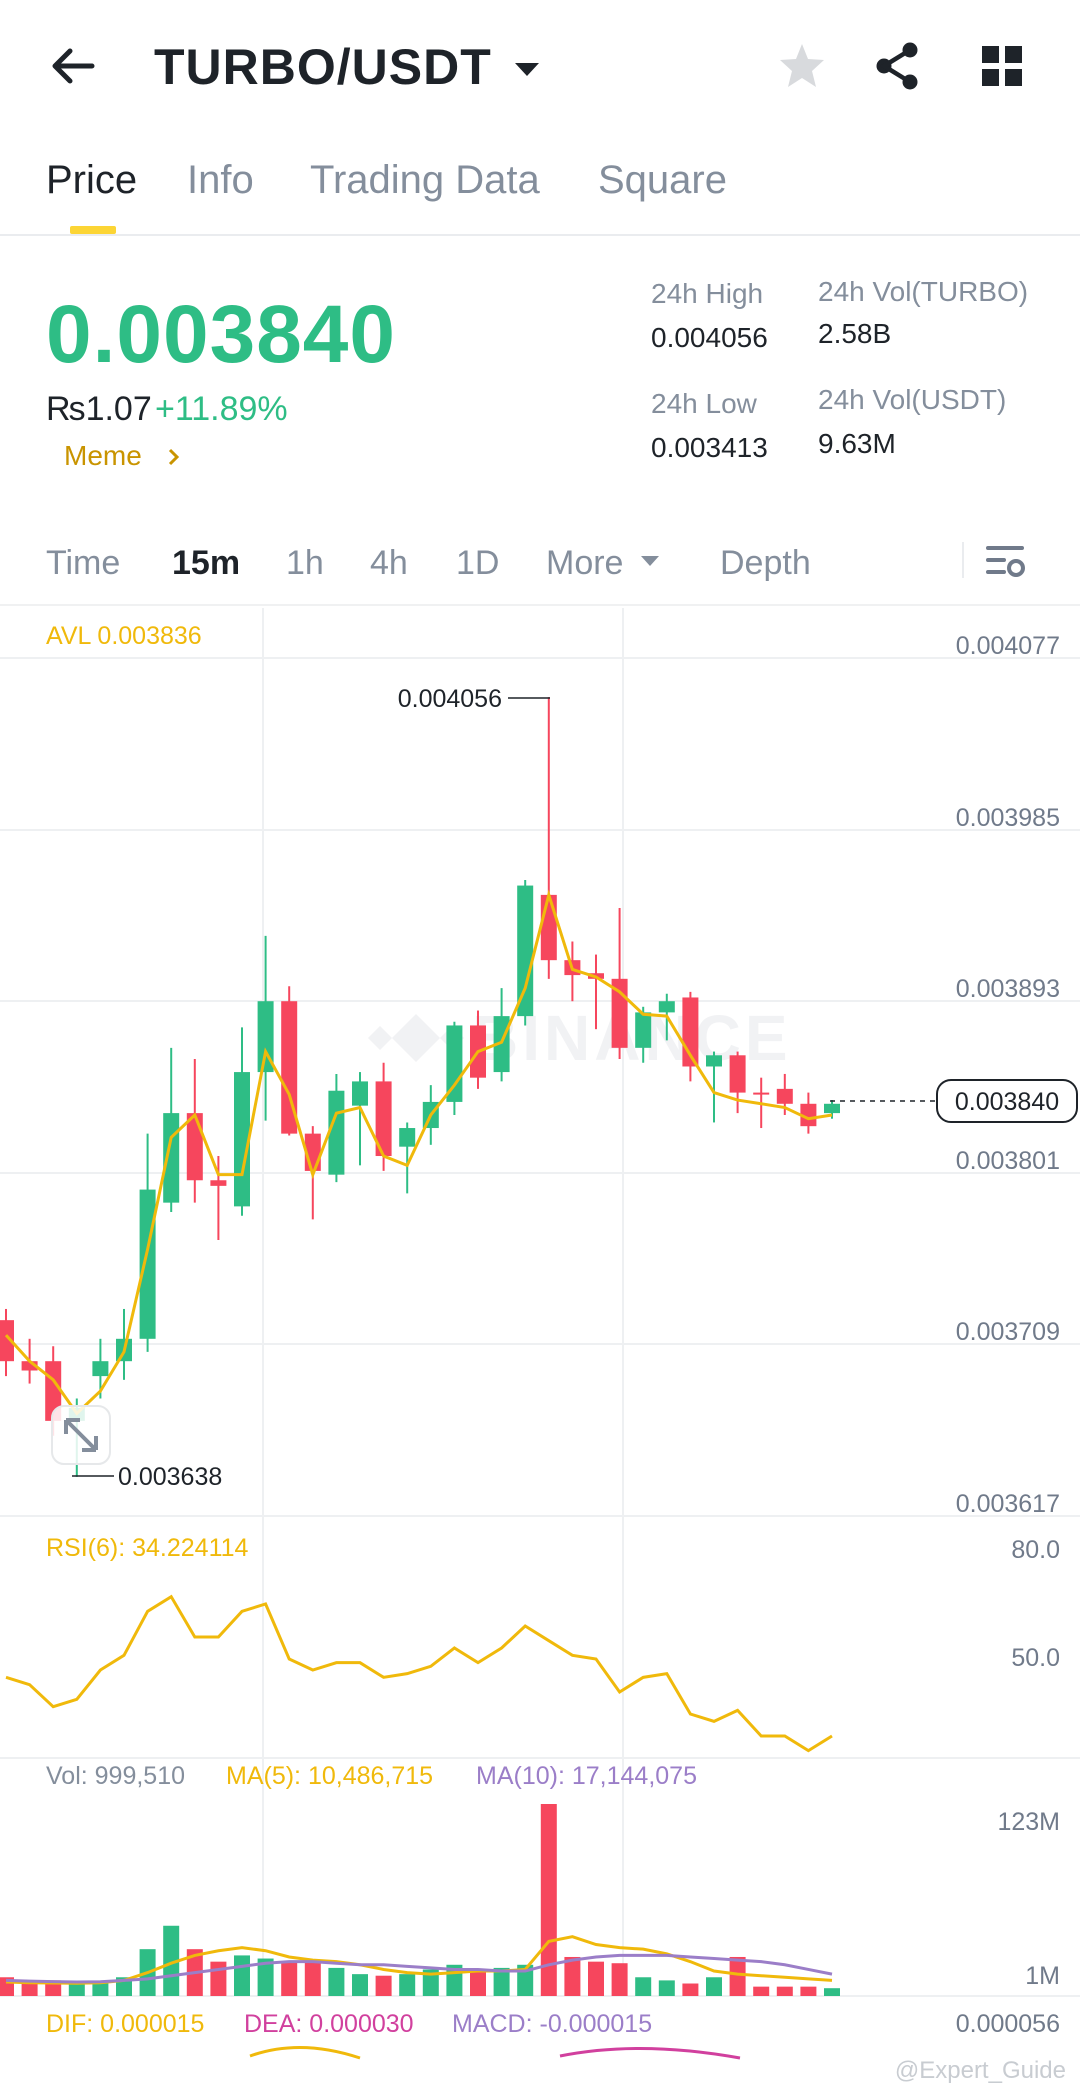  Describe the element at coordinates (912, 399) in the screenshot. I see `vol-quote-label: 24h Vol(USDT)` at that location.